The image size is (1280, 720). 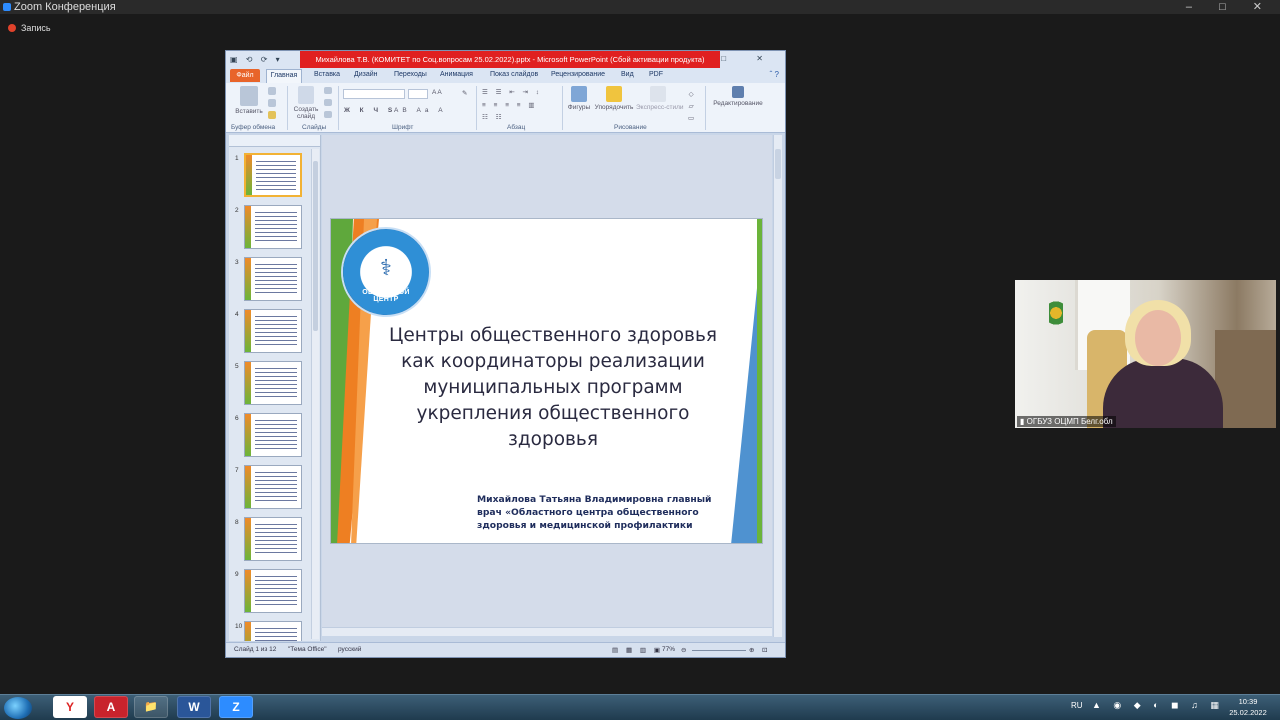 What do you see at coordinates (236, 707) in the screenshot?
I see `taskbar-zoom: Z` at bounding box center [236, 707].